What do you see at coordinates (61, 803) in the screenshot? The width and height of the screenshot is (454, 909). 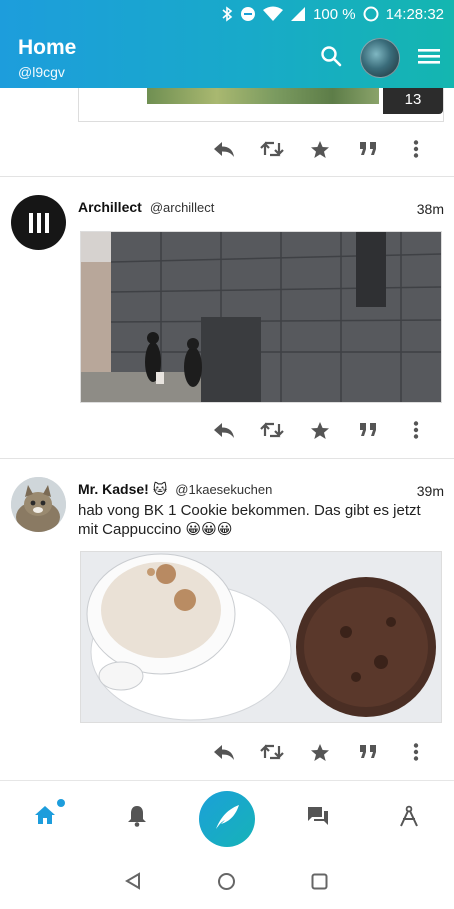 I see `unread-indicator` at bounding box center [61, 803].